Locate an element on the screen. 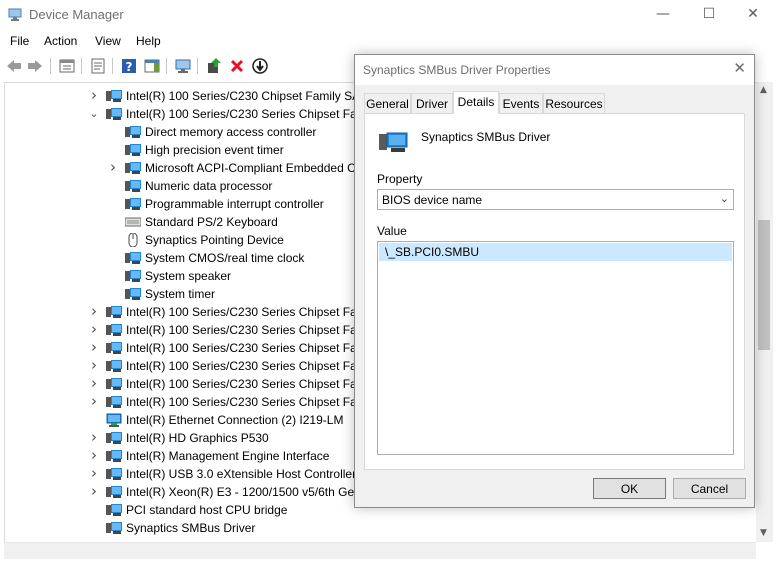 Image resolution: width=776 pixels, height=567 pixels. tab-driver: Driver is located at coordinates (432, 103).